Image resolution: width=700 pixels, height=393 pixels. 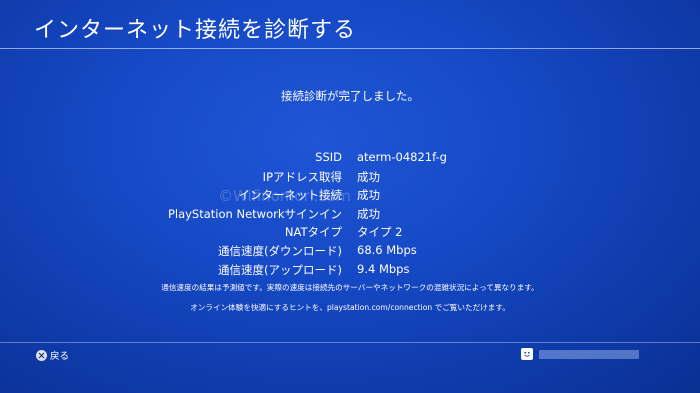 What do you see at coordinates (290, 195) in the screenshot?
I see `result-label: インターネット接続` at bounding box center [290, 195].